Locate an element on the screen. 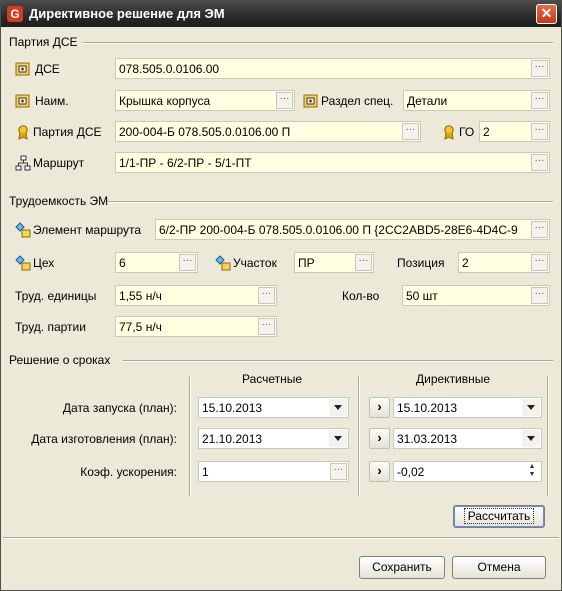  area-label: Участок is located at coordinates (255, 263).